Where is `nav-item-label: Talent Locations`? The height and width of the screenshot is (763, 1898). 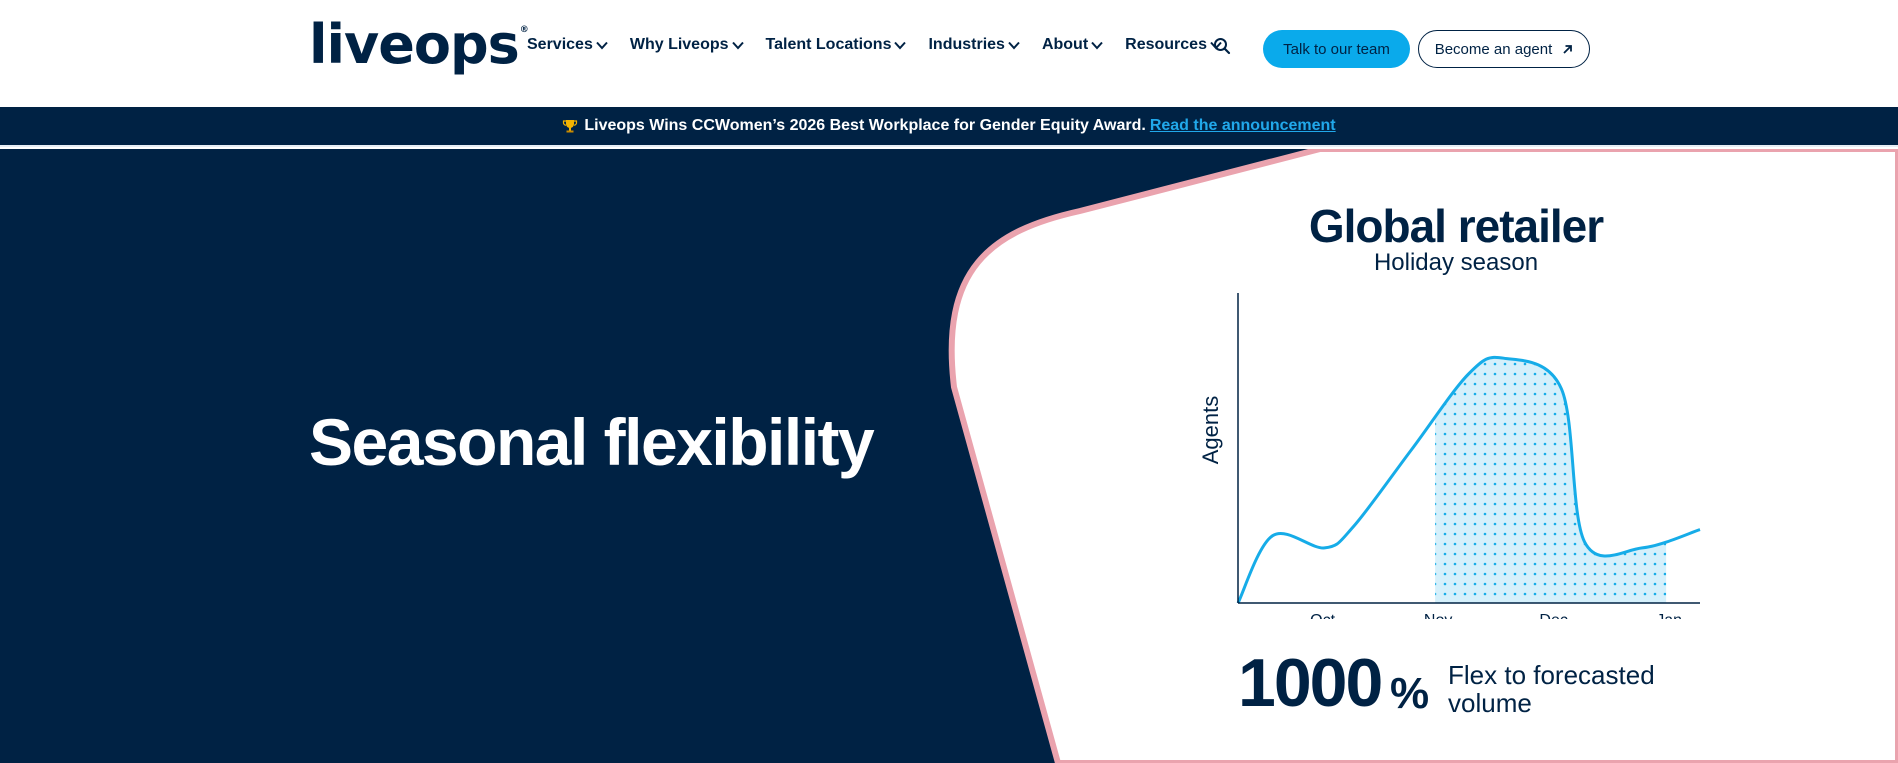
nav-item-label: Talent Locations is located at coordinates (828, 44).